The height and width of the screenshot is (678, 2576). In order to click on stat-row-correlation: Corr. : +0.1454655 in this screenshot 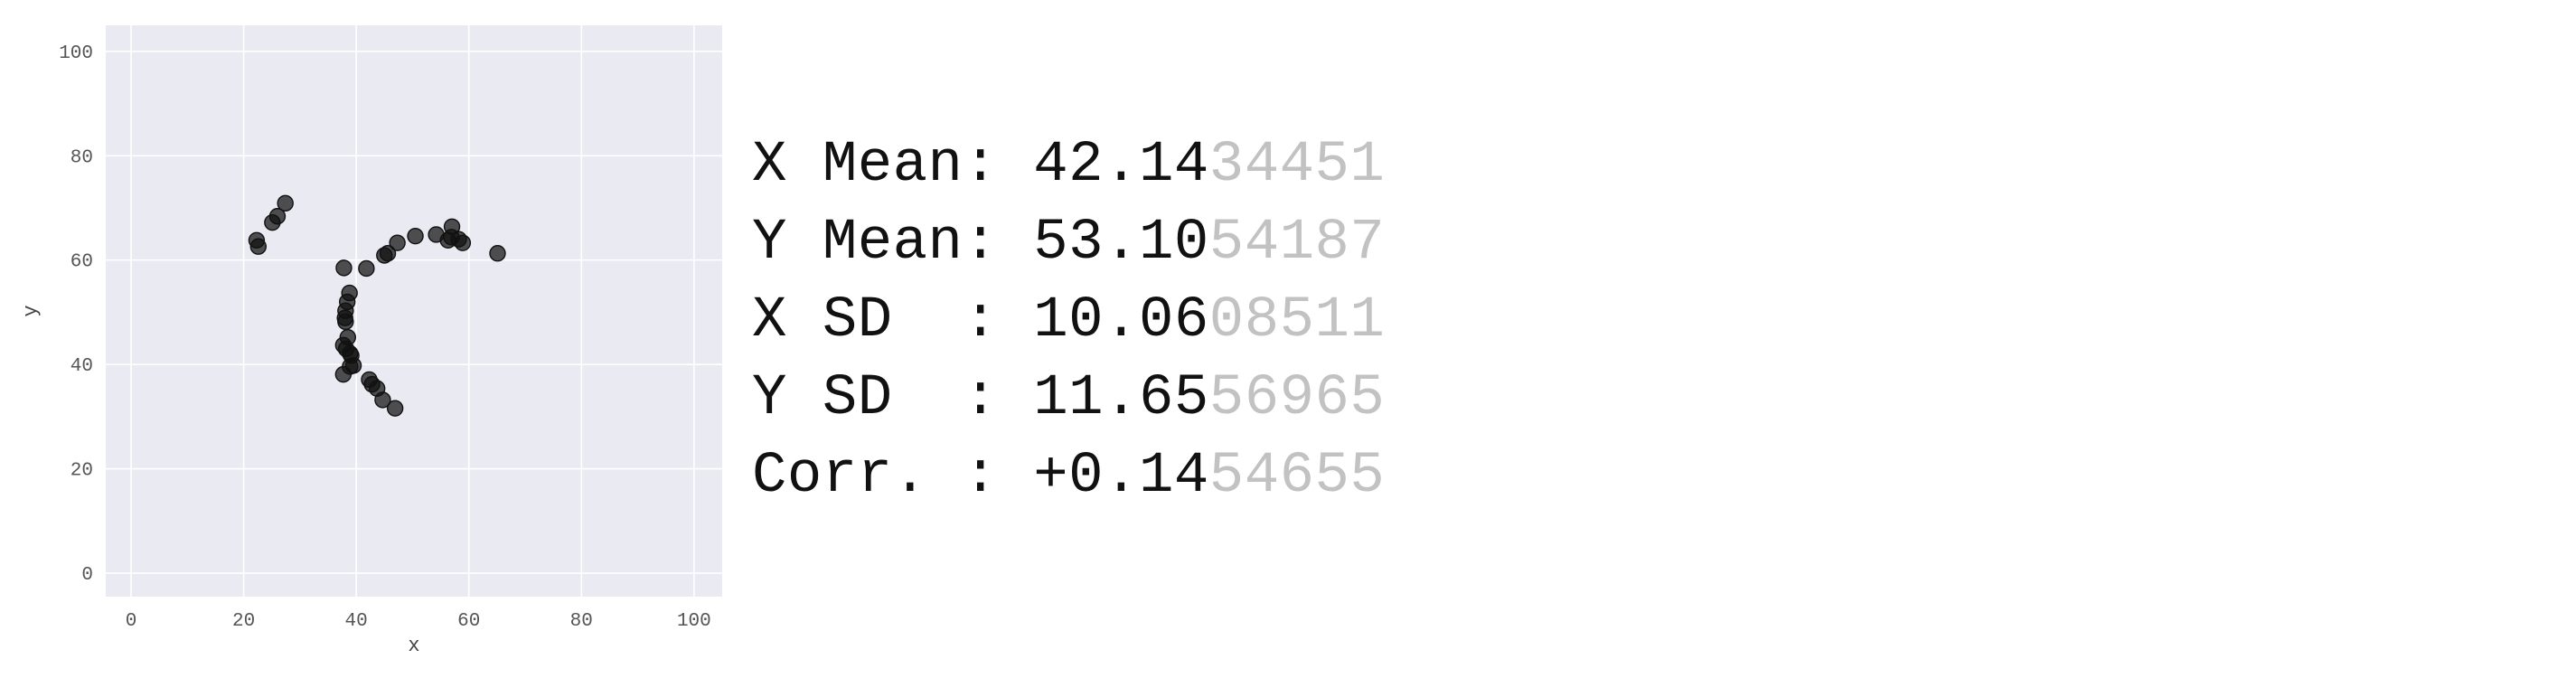, I will do `click(1068, 477)`.